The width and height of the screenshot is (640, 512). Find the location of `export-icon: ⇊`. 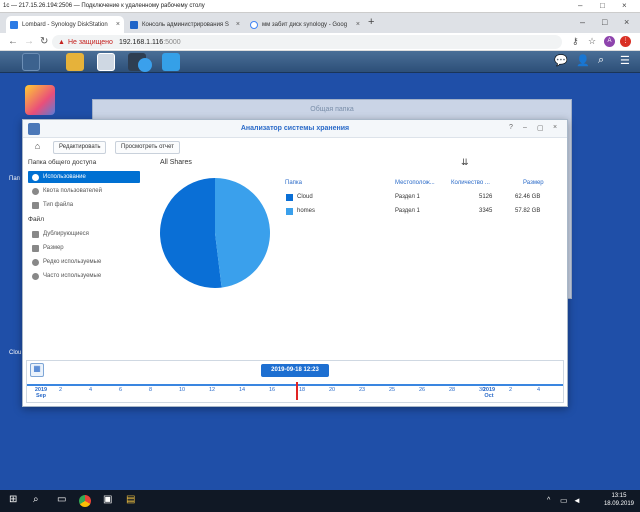

export-icon: ⇊ is located at coordinates (465, 162).